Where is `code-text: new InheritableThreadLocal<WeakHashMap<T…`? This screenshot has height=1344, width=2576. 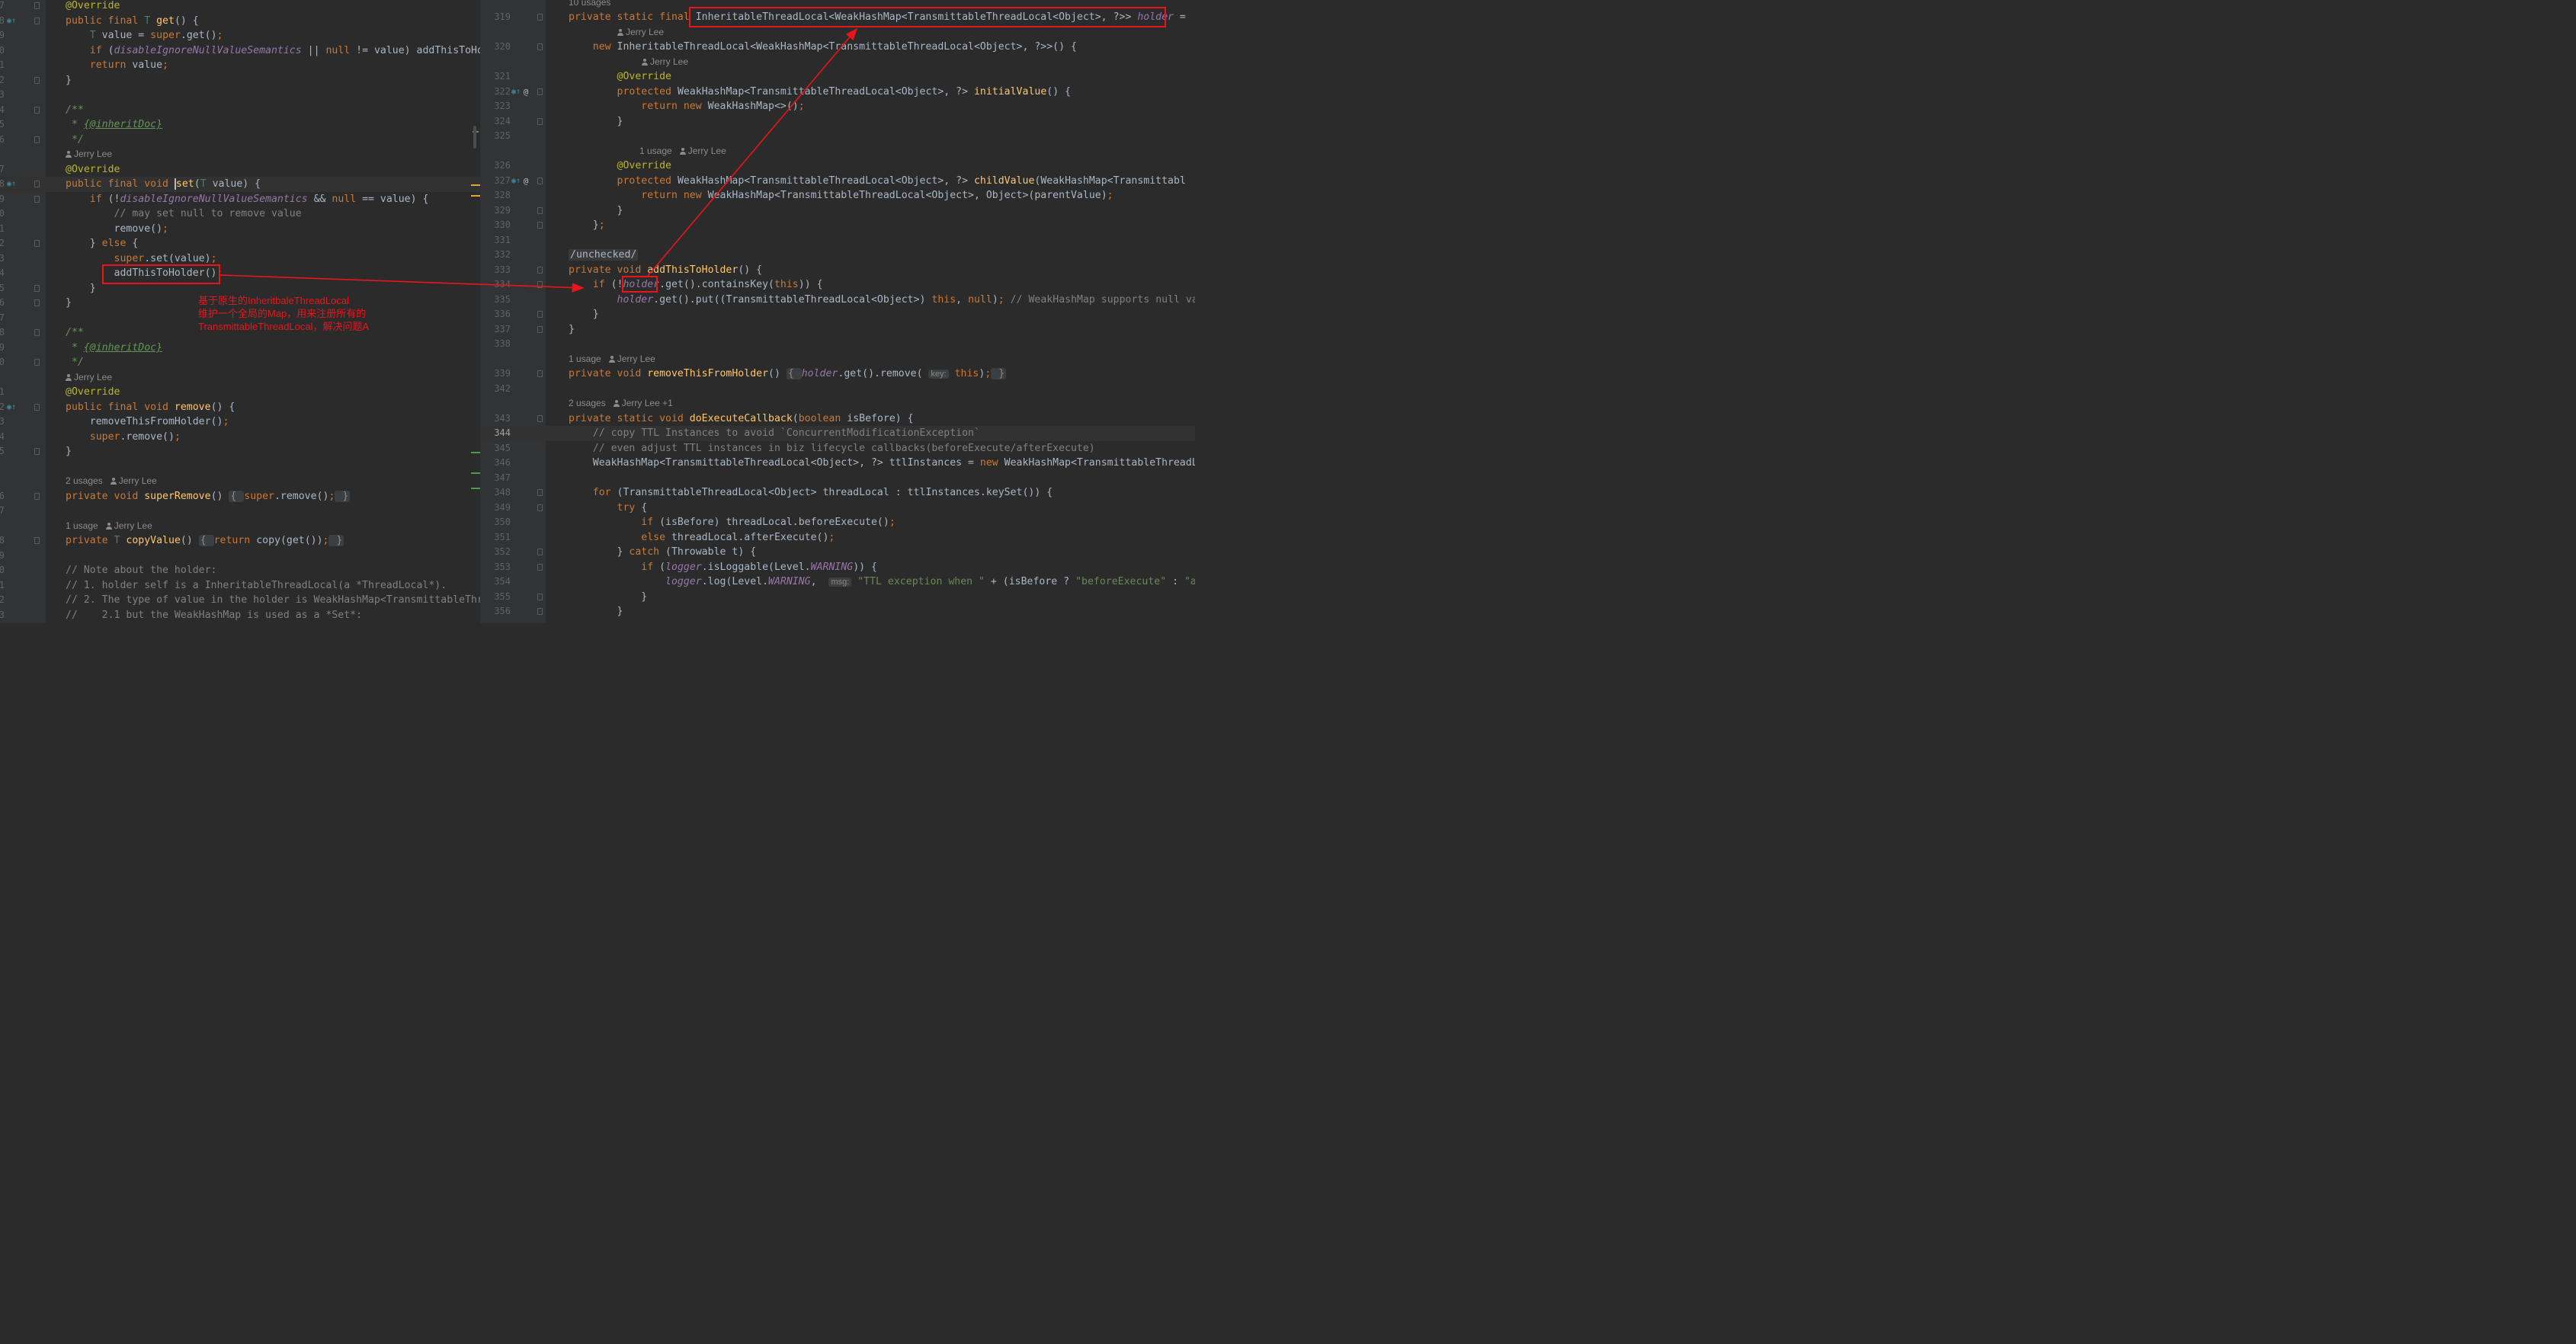
code-text: new InheritableThreadLocal<WeakHashMap<T… is located at coordinates (823, 47).